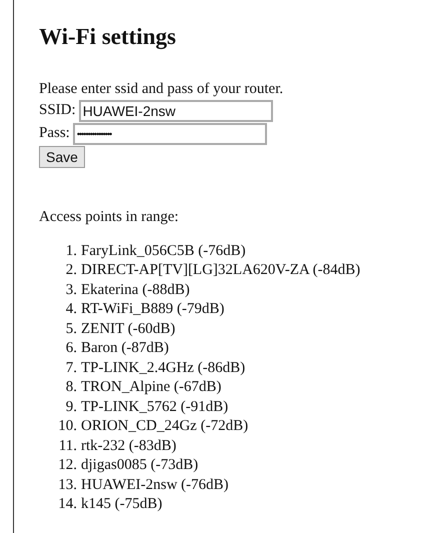 The image size is (430, 533). What do you see at coordinates (108, 37) in the screenshot?
I see `page-title: Wi-Fi settings` at bounding box center [108, 37].